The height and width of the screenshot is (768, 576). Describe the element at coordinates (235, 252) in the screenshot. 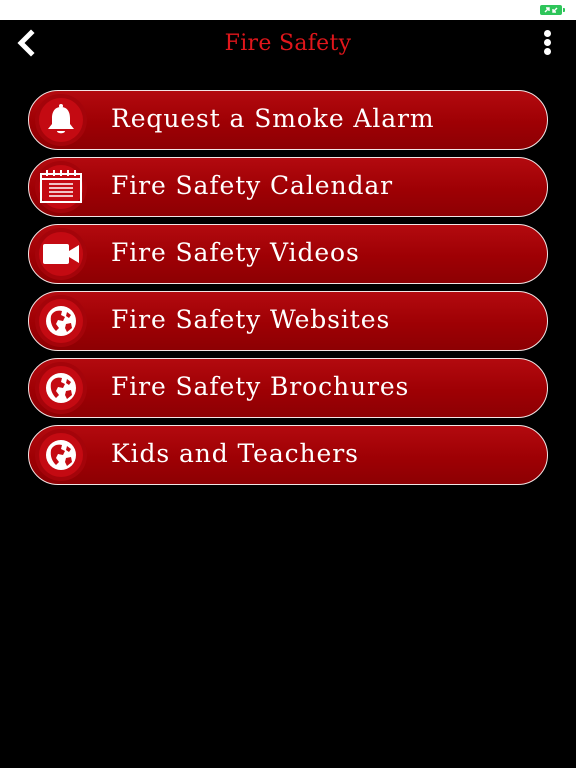

I see `menu-item-label: Fire Safety Videos` at that location.